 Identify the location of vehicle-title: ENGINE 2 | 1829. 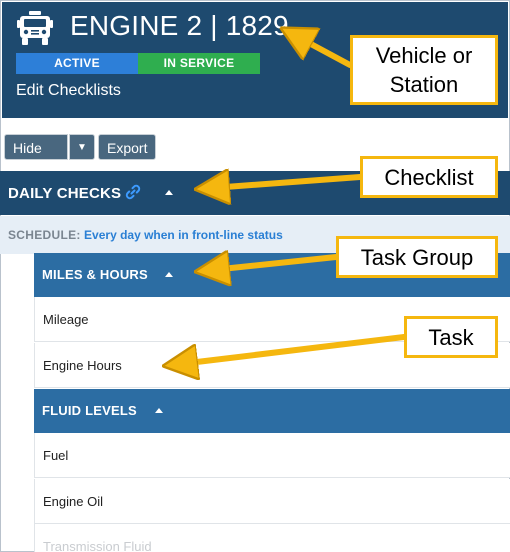
(179, 25).